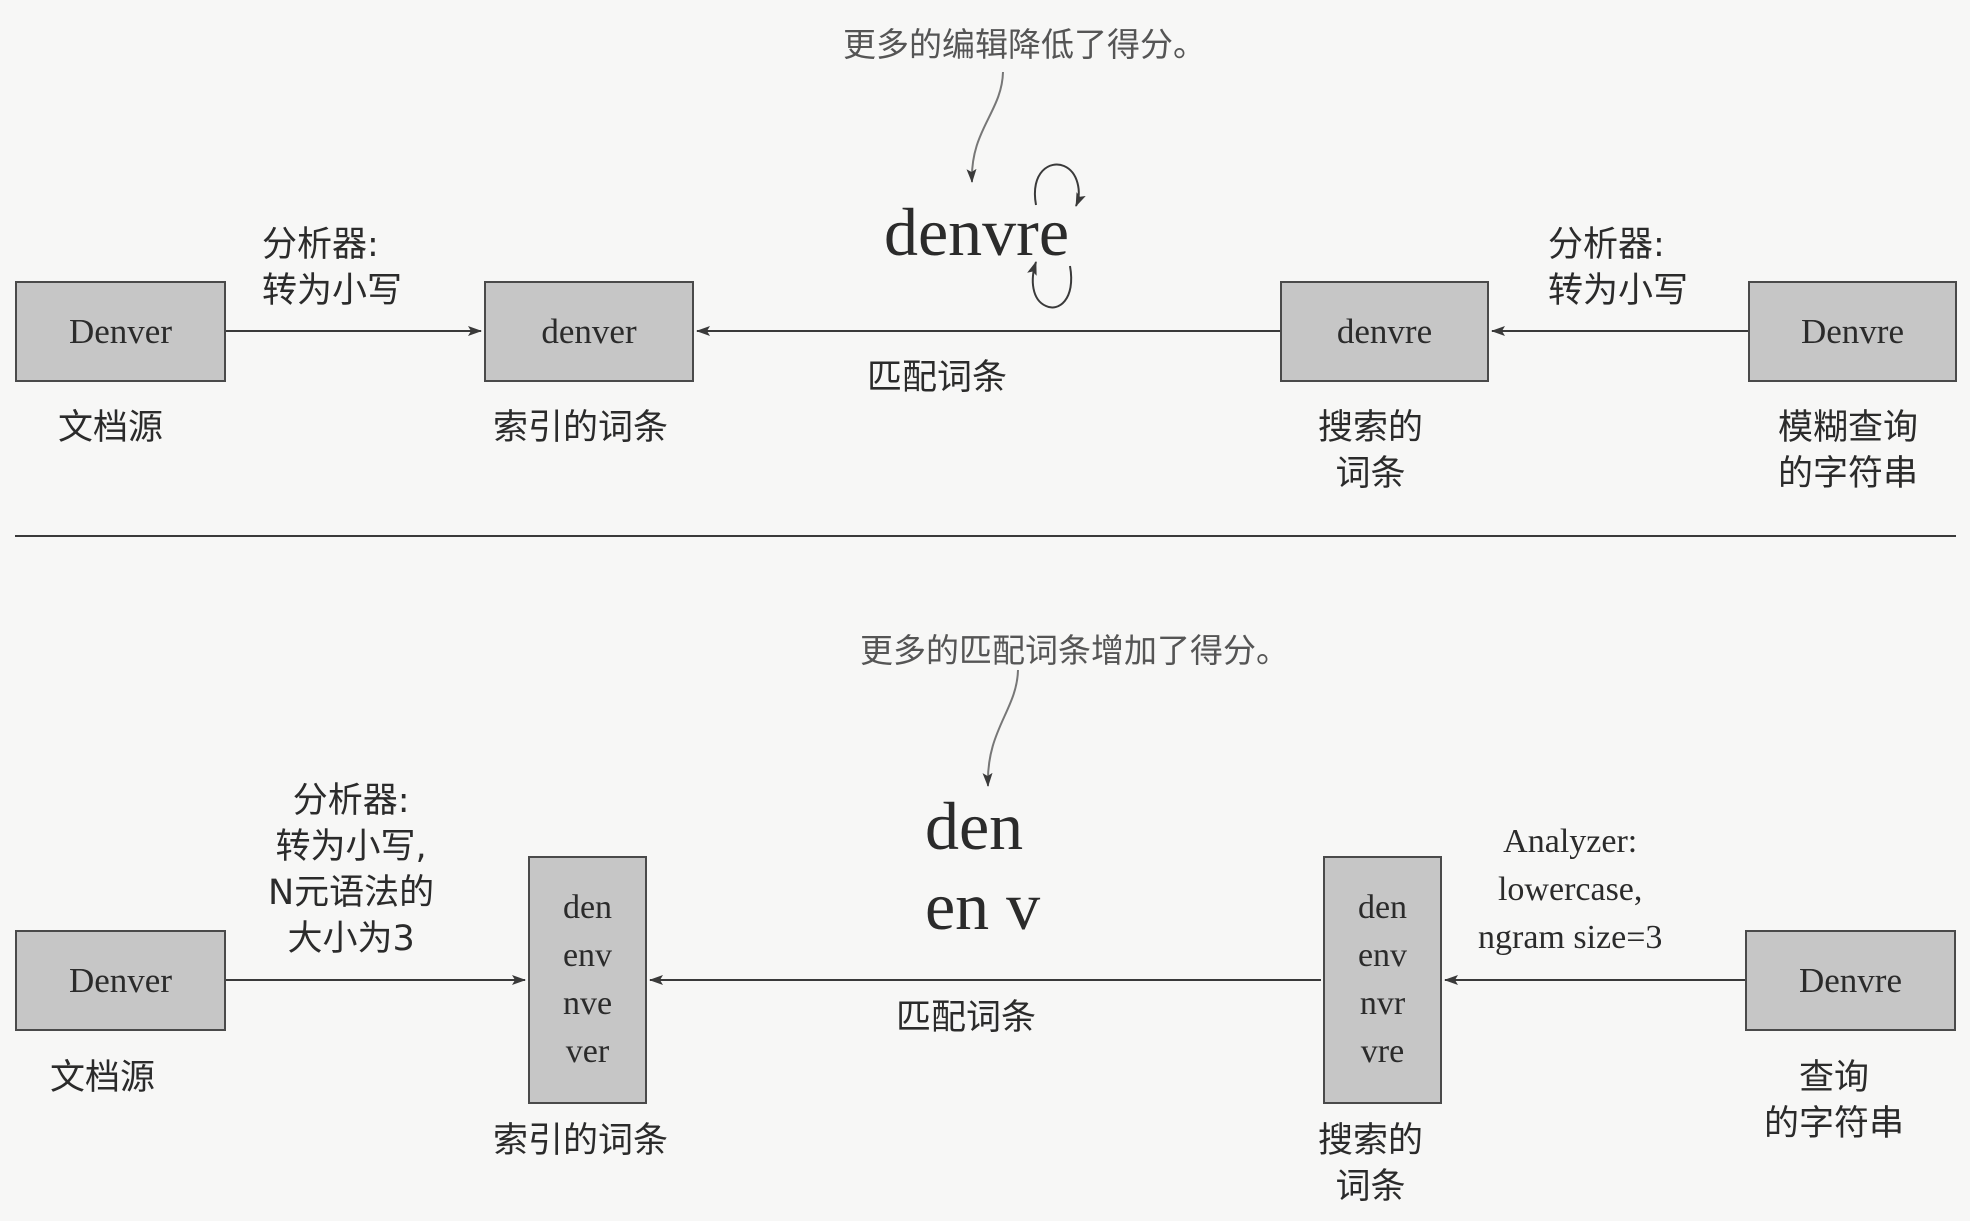  Describe the element at coordinates (1024, 44) in the screenshot. I see `top-score-note: 更多的编辑降低了得分。` at that location.